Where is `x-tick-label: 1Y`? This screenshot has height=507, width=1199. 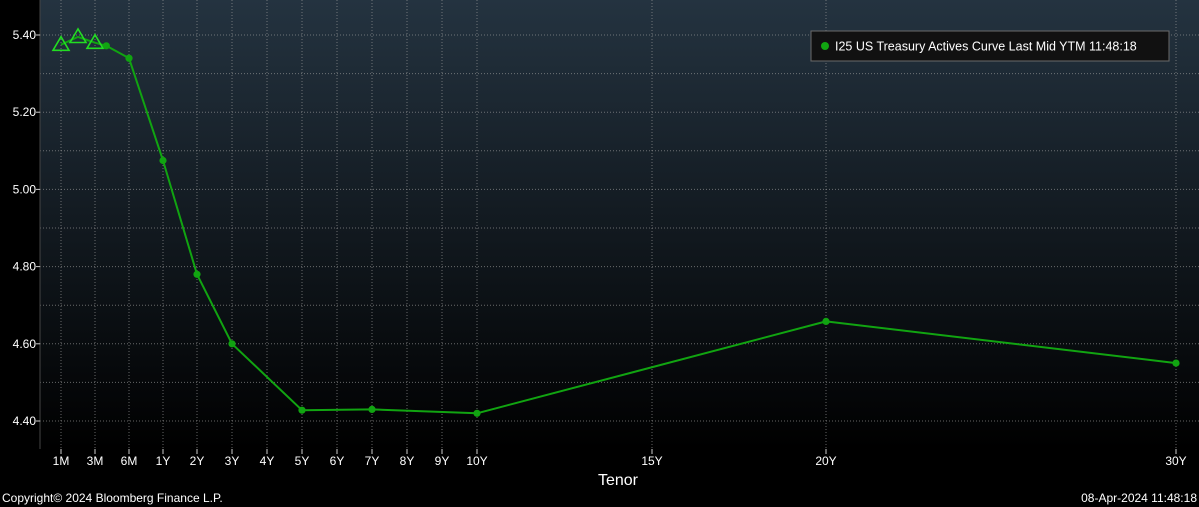 x-tick-label: 1Y is located at coordinates (163, 461).